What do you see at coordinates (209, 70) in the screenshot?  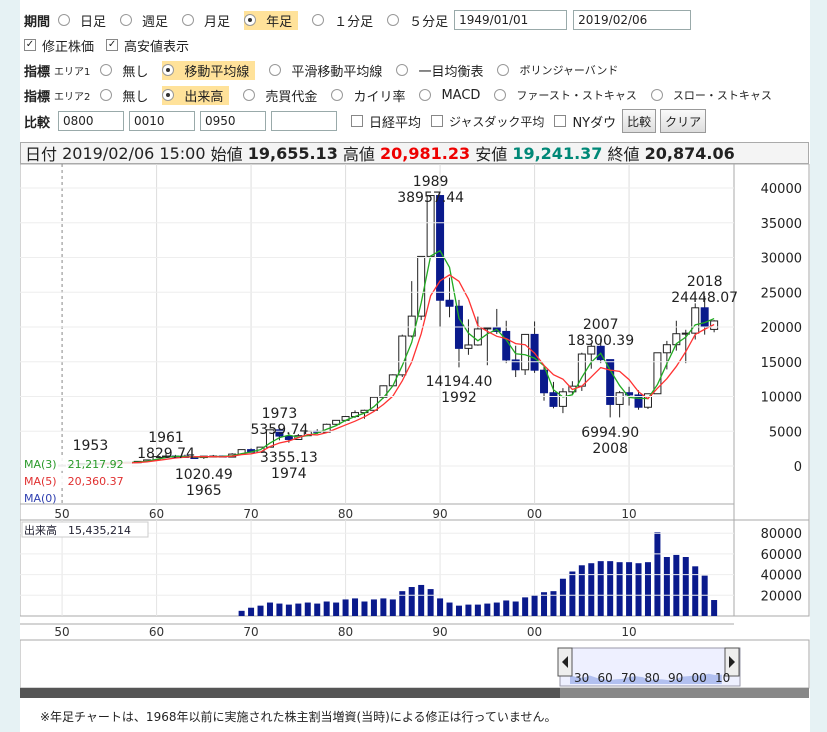 I see `area1-option-ma: 移動平均線` at bounding box center [209, 70].